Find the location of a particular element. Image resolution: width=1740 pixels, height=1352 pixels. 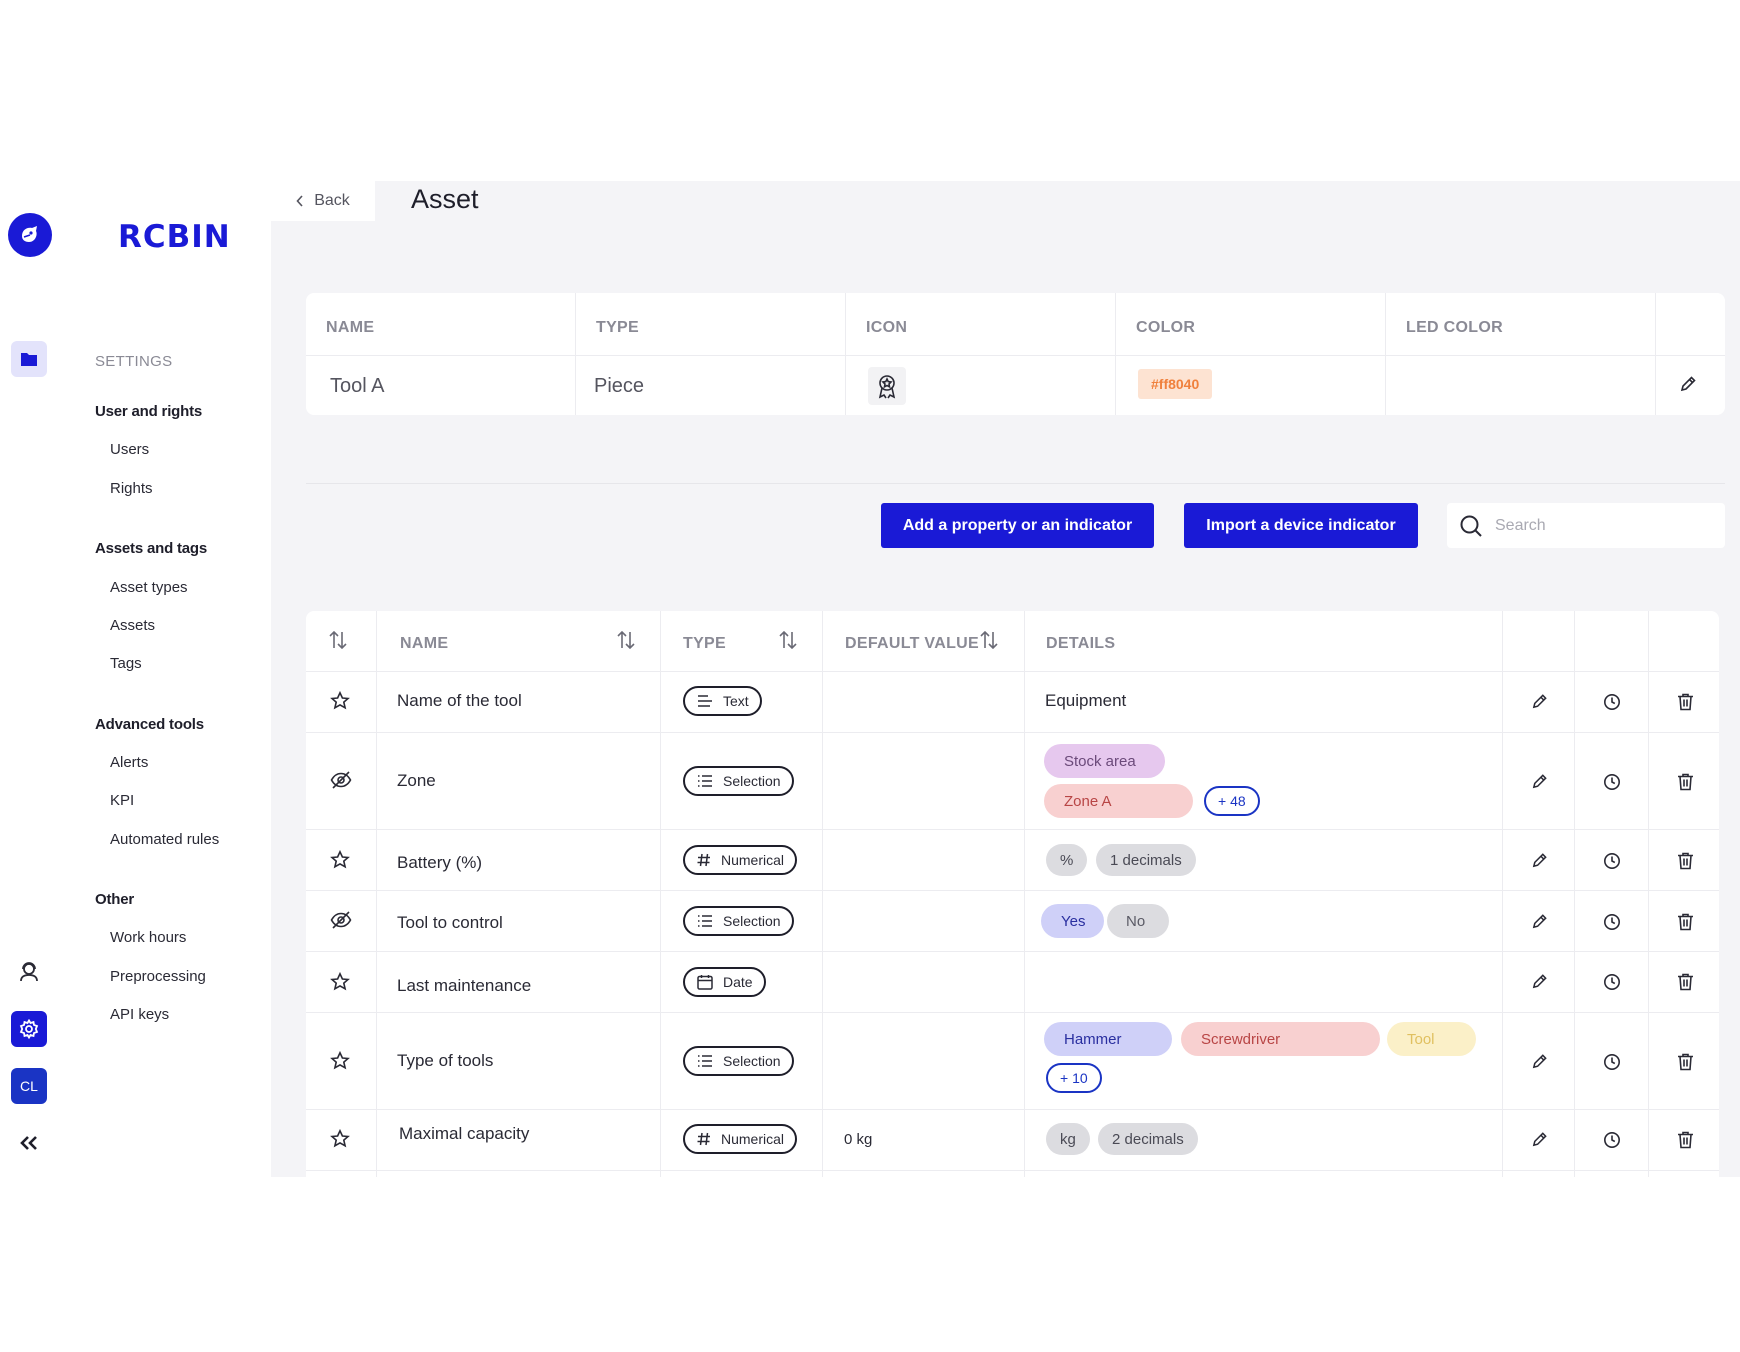

sidebar-item-automated-rules: Automated rules is located at coordinates (164, 839).